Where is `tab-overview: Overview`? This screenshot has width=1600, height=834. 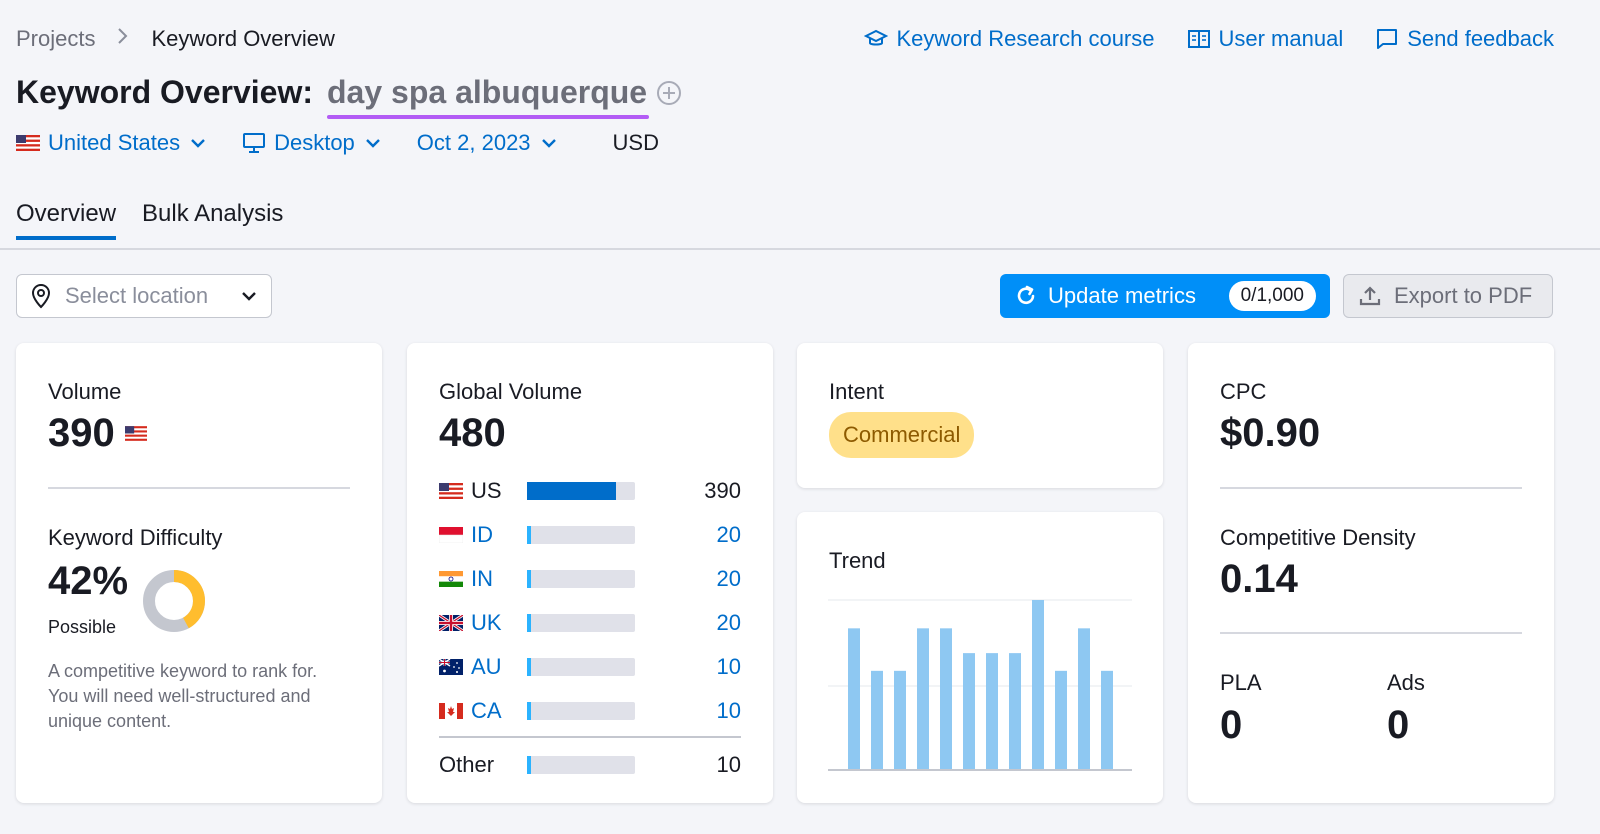 tab-overview: Overview is located at coordinates (66, 220).